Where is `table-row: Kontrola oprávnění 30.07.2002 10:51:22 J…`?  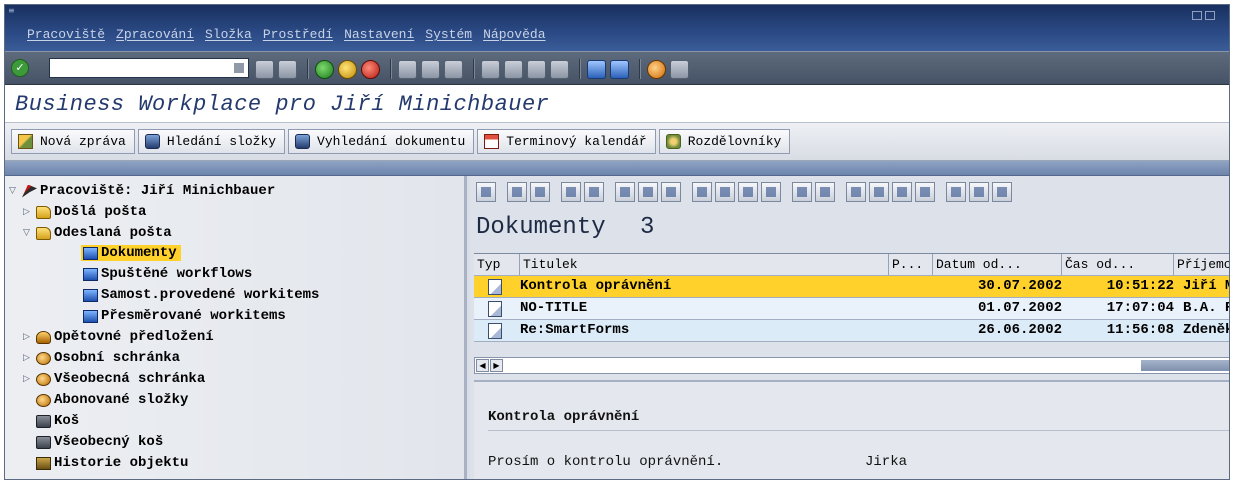
table-row: Kontrola oprávnění 30.07.2002 10:51:22 J… is located at coordinates (851, 287).